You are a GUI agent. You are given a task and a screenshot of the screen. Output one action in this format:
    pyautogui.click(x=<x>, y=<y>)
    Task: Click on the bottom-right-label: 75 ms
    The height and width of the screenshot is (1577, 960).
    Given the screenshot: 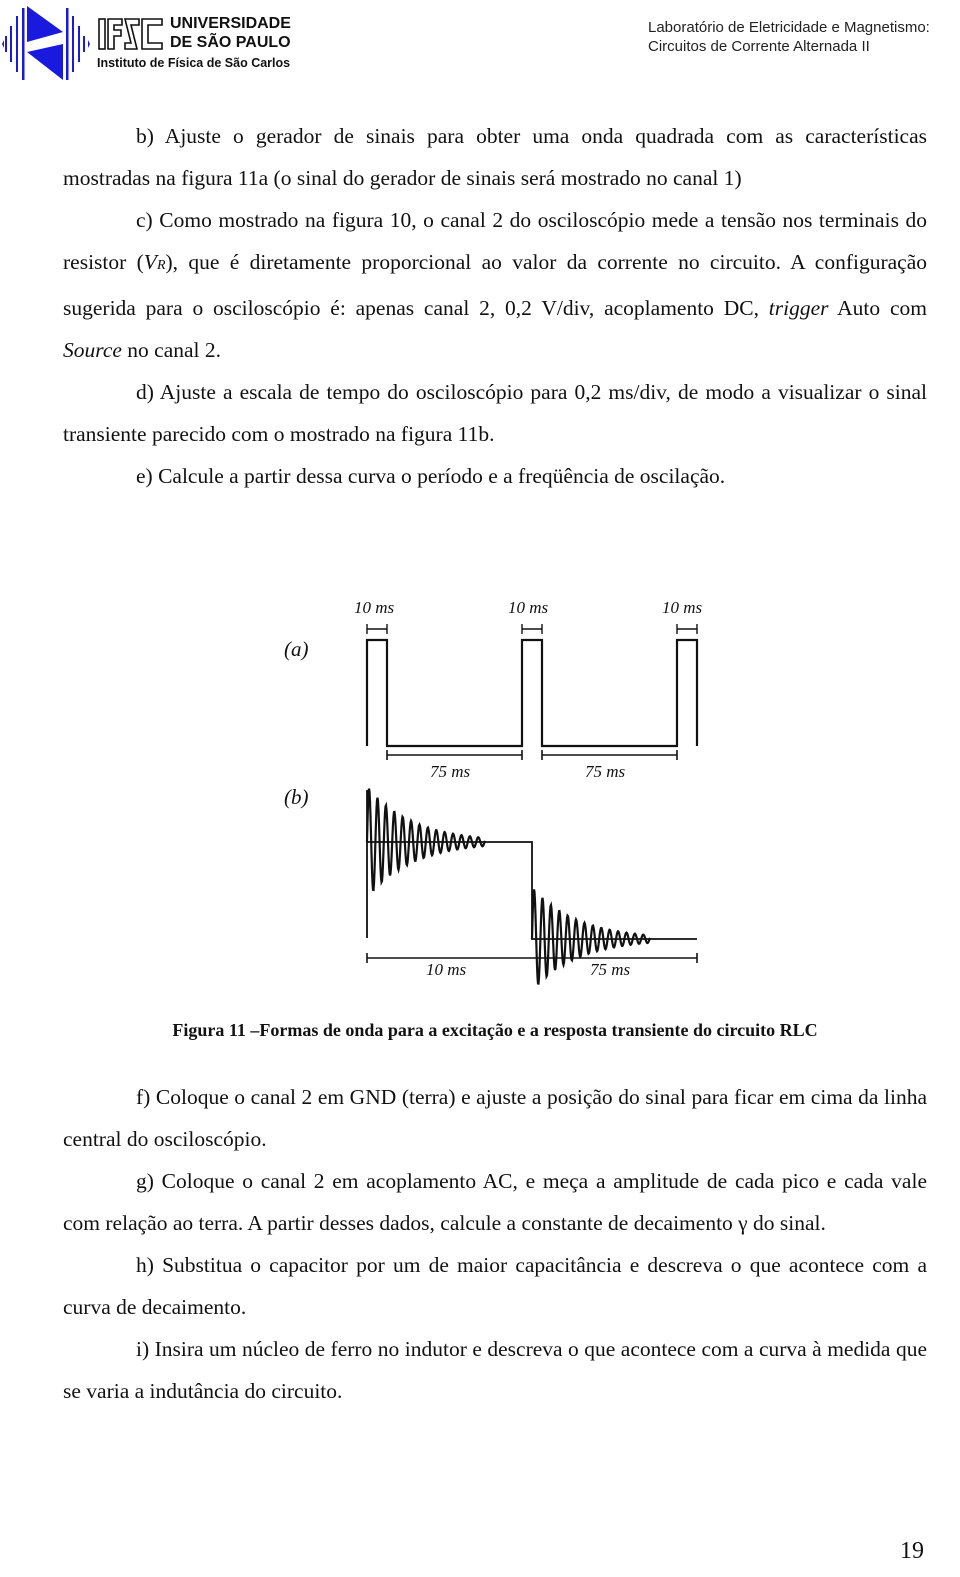 What is the action you would take?
    pyautogui.click(x=610, y=969)
    